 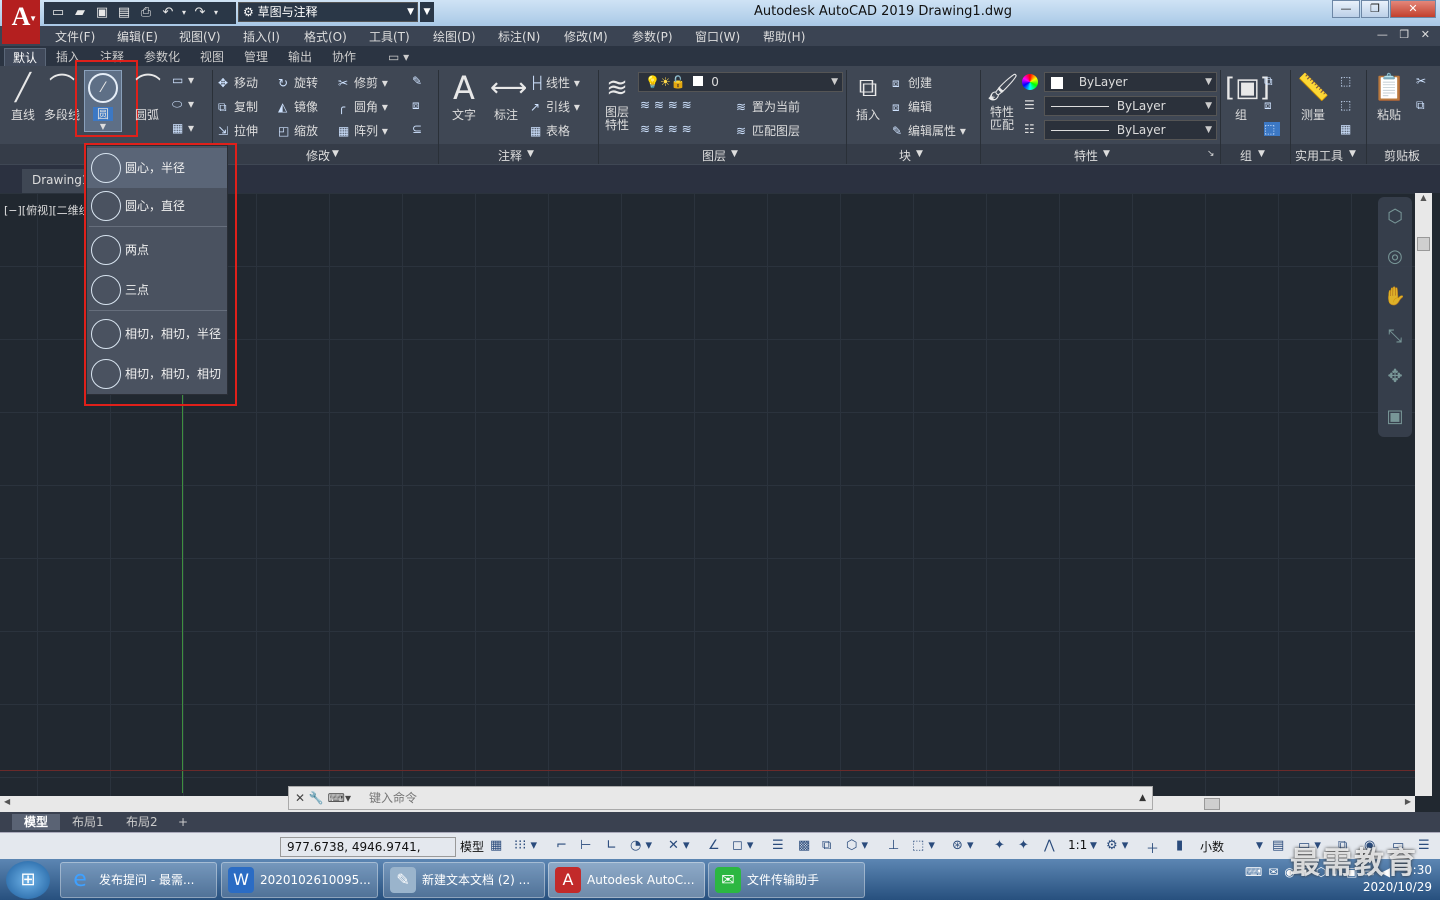 I want to click on command-line: ✕ 🔧 ⌨▾ 键入命令 ▲, so click(x=720, y=798).